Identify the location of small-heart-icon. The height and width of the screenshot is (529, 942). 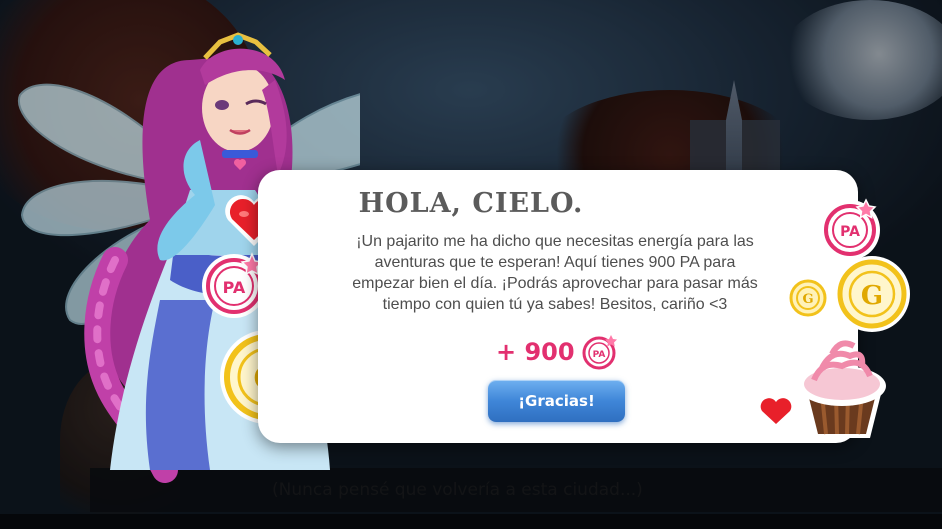
(776, 411).